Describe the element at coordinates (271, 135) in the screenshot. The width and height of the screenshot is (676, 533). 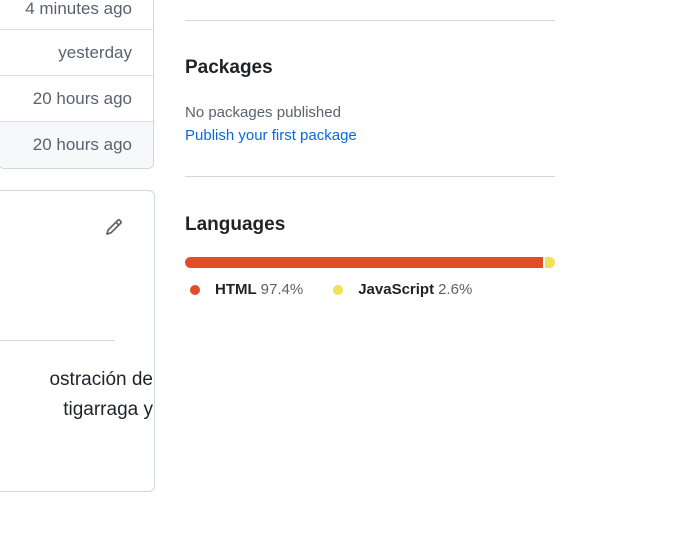
I see `publish-package-link: Publish your first package` at that location.